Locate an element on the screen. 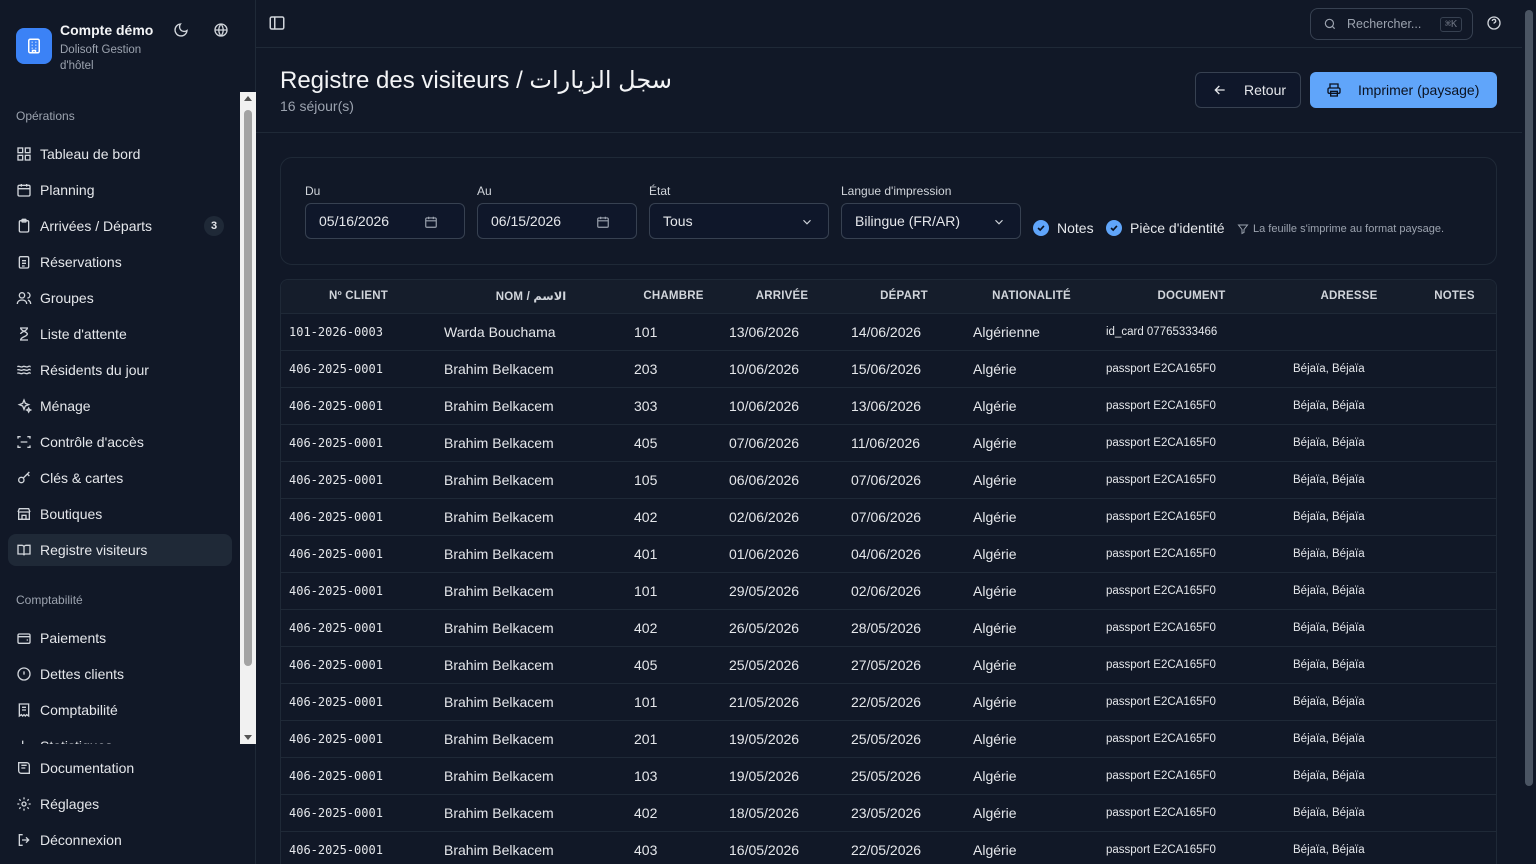 Image resolution: width=1536 pixels, height=864 pixels. sidebar-item-label: Groupes is located at coordinates (67, 298).